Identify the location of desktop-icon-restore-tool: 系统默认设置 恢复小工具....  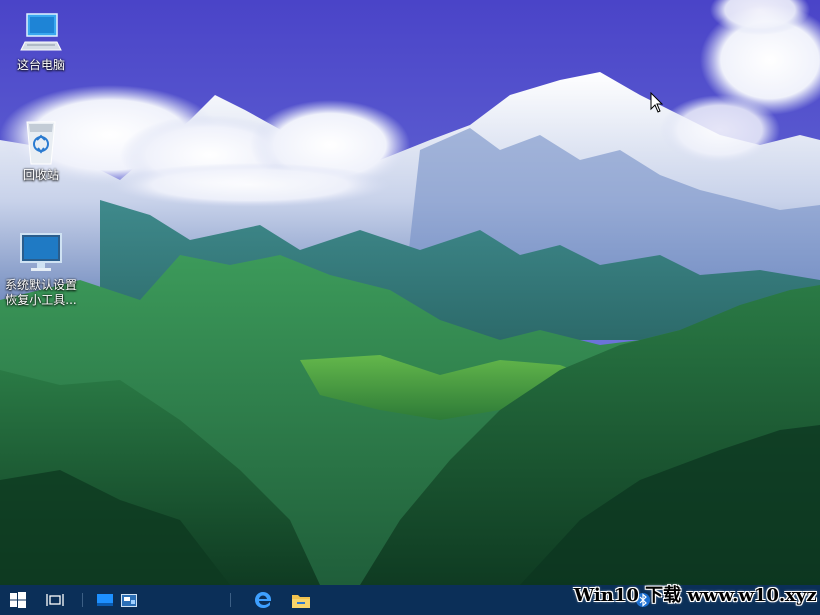
(41, 268).